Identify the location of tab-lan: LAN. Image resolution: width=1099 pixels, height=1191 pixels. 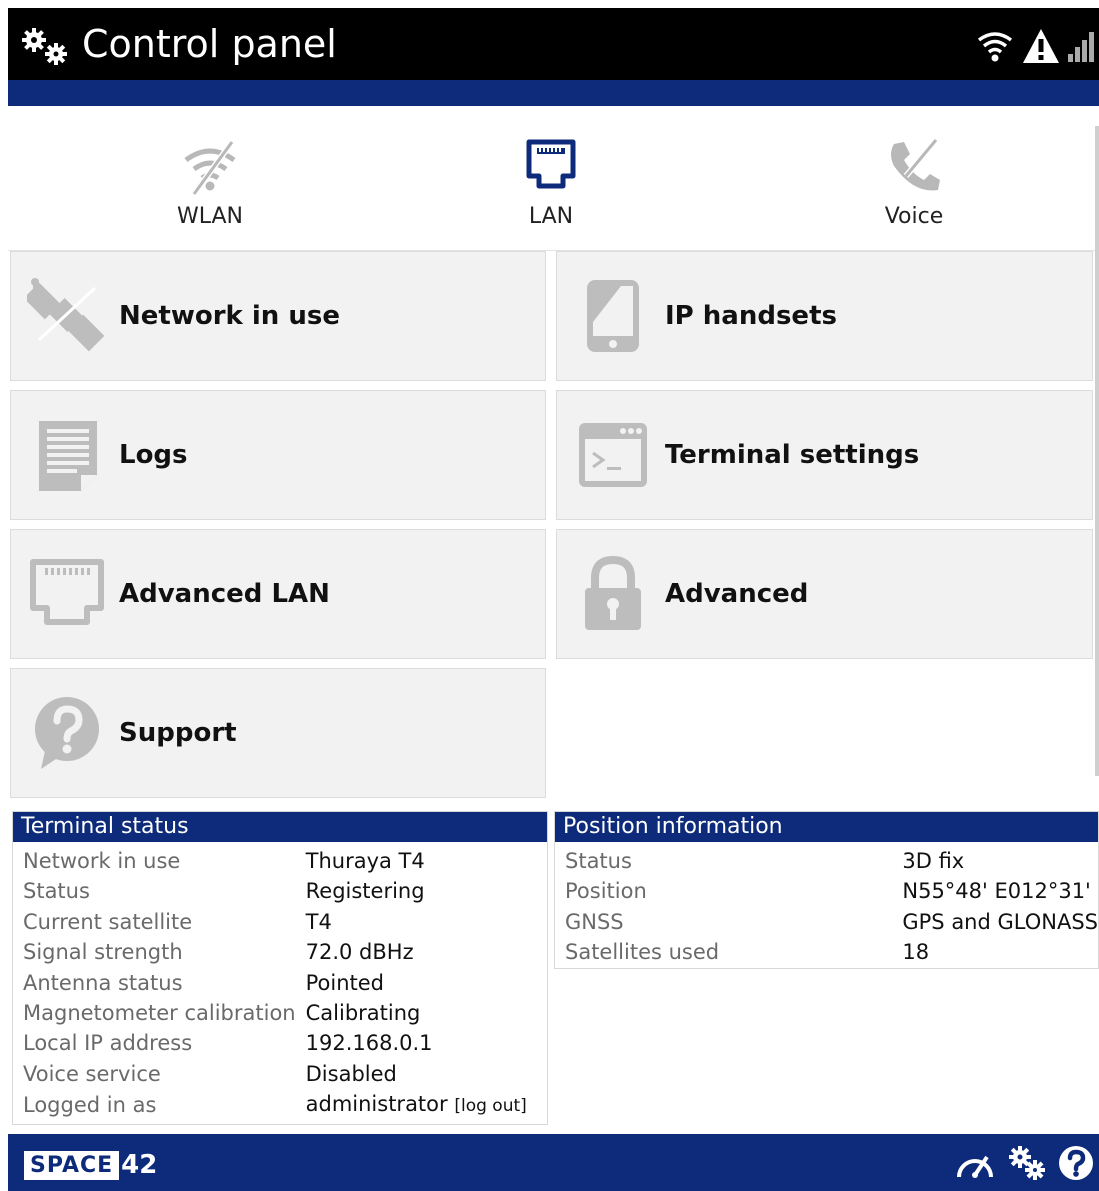
(551, 188).